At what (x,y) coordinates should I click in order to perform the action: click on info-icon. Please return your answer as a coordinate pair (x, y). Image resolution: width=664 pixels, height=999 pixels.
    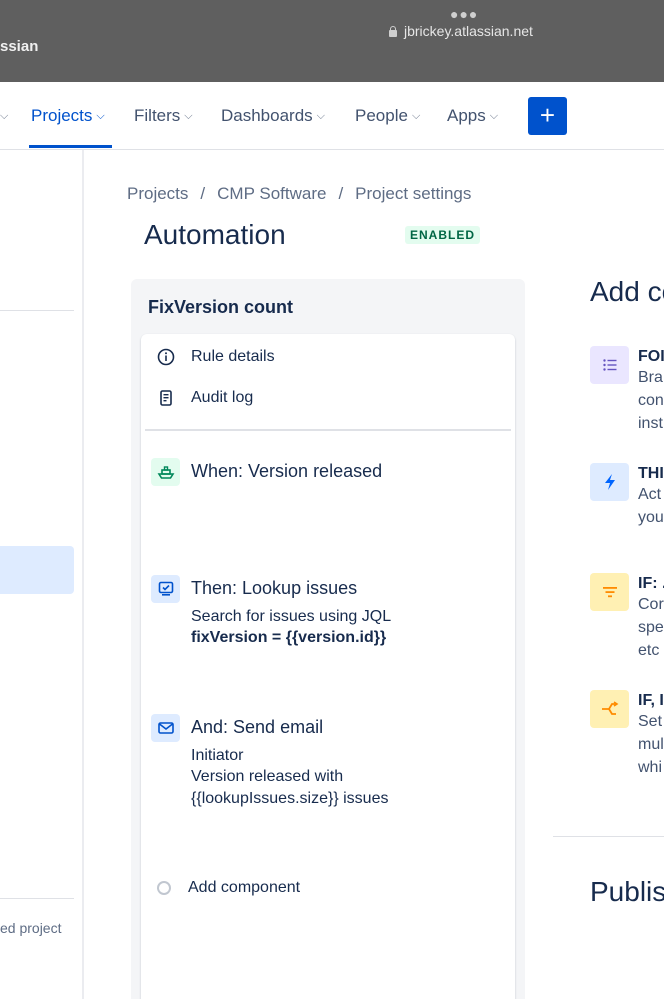
    Looking at the image, I should click on (166, 357).